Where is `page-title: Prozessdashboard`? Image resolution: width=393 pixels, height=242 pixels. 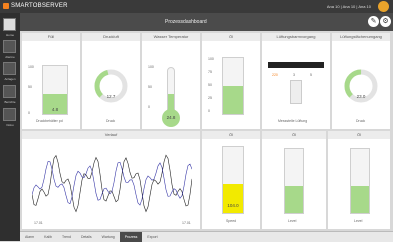
page-title: Prozessdashboard is located at coordinates (186, 22).